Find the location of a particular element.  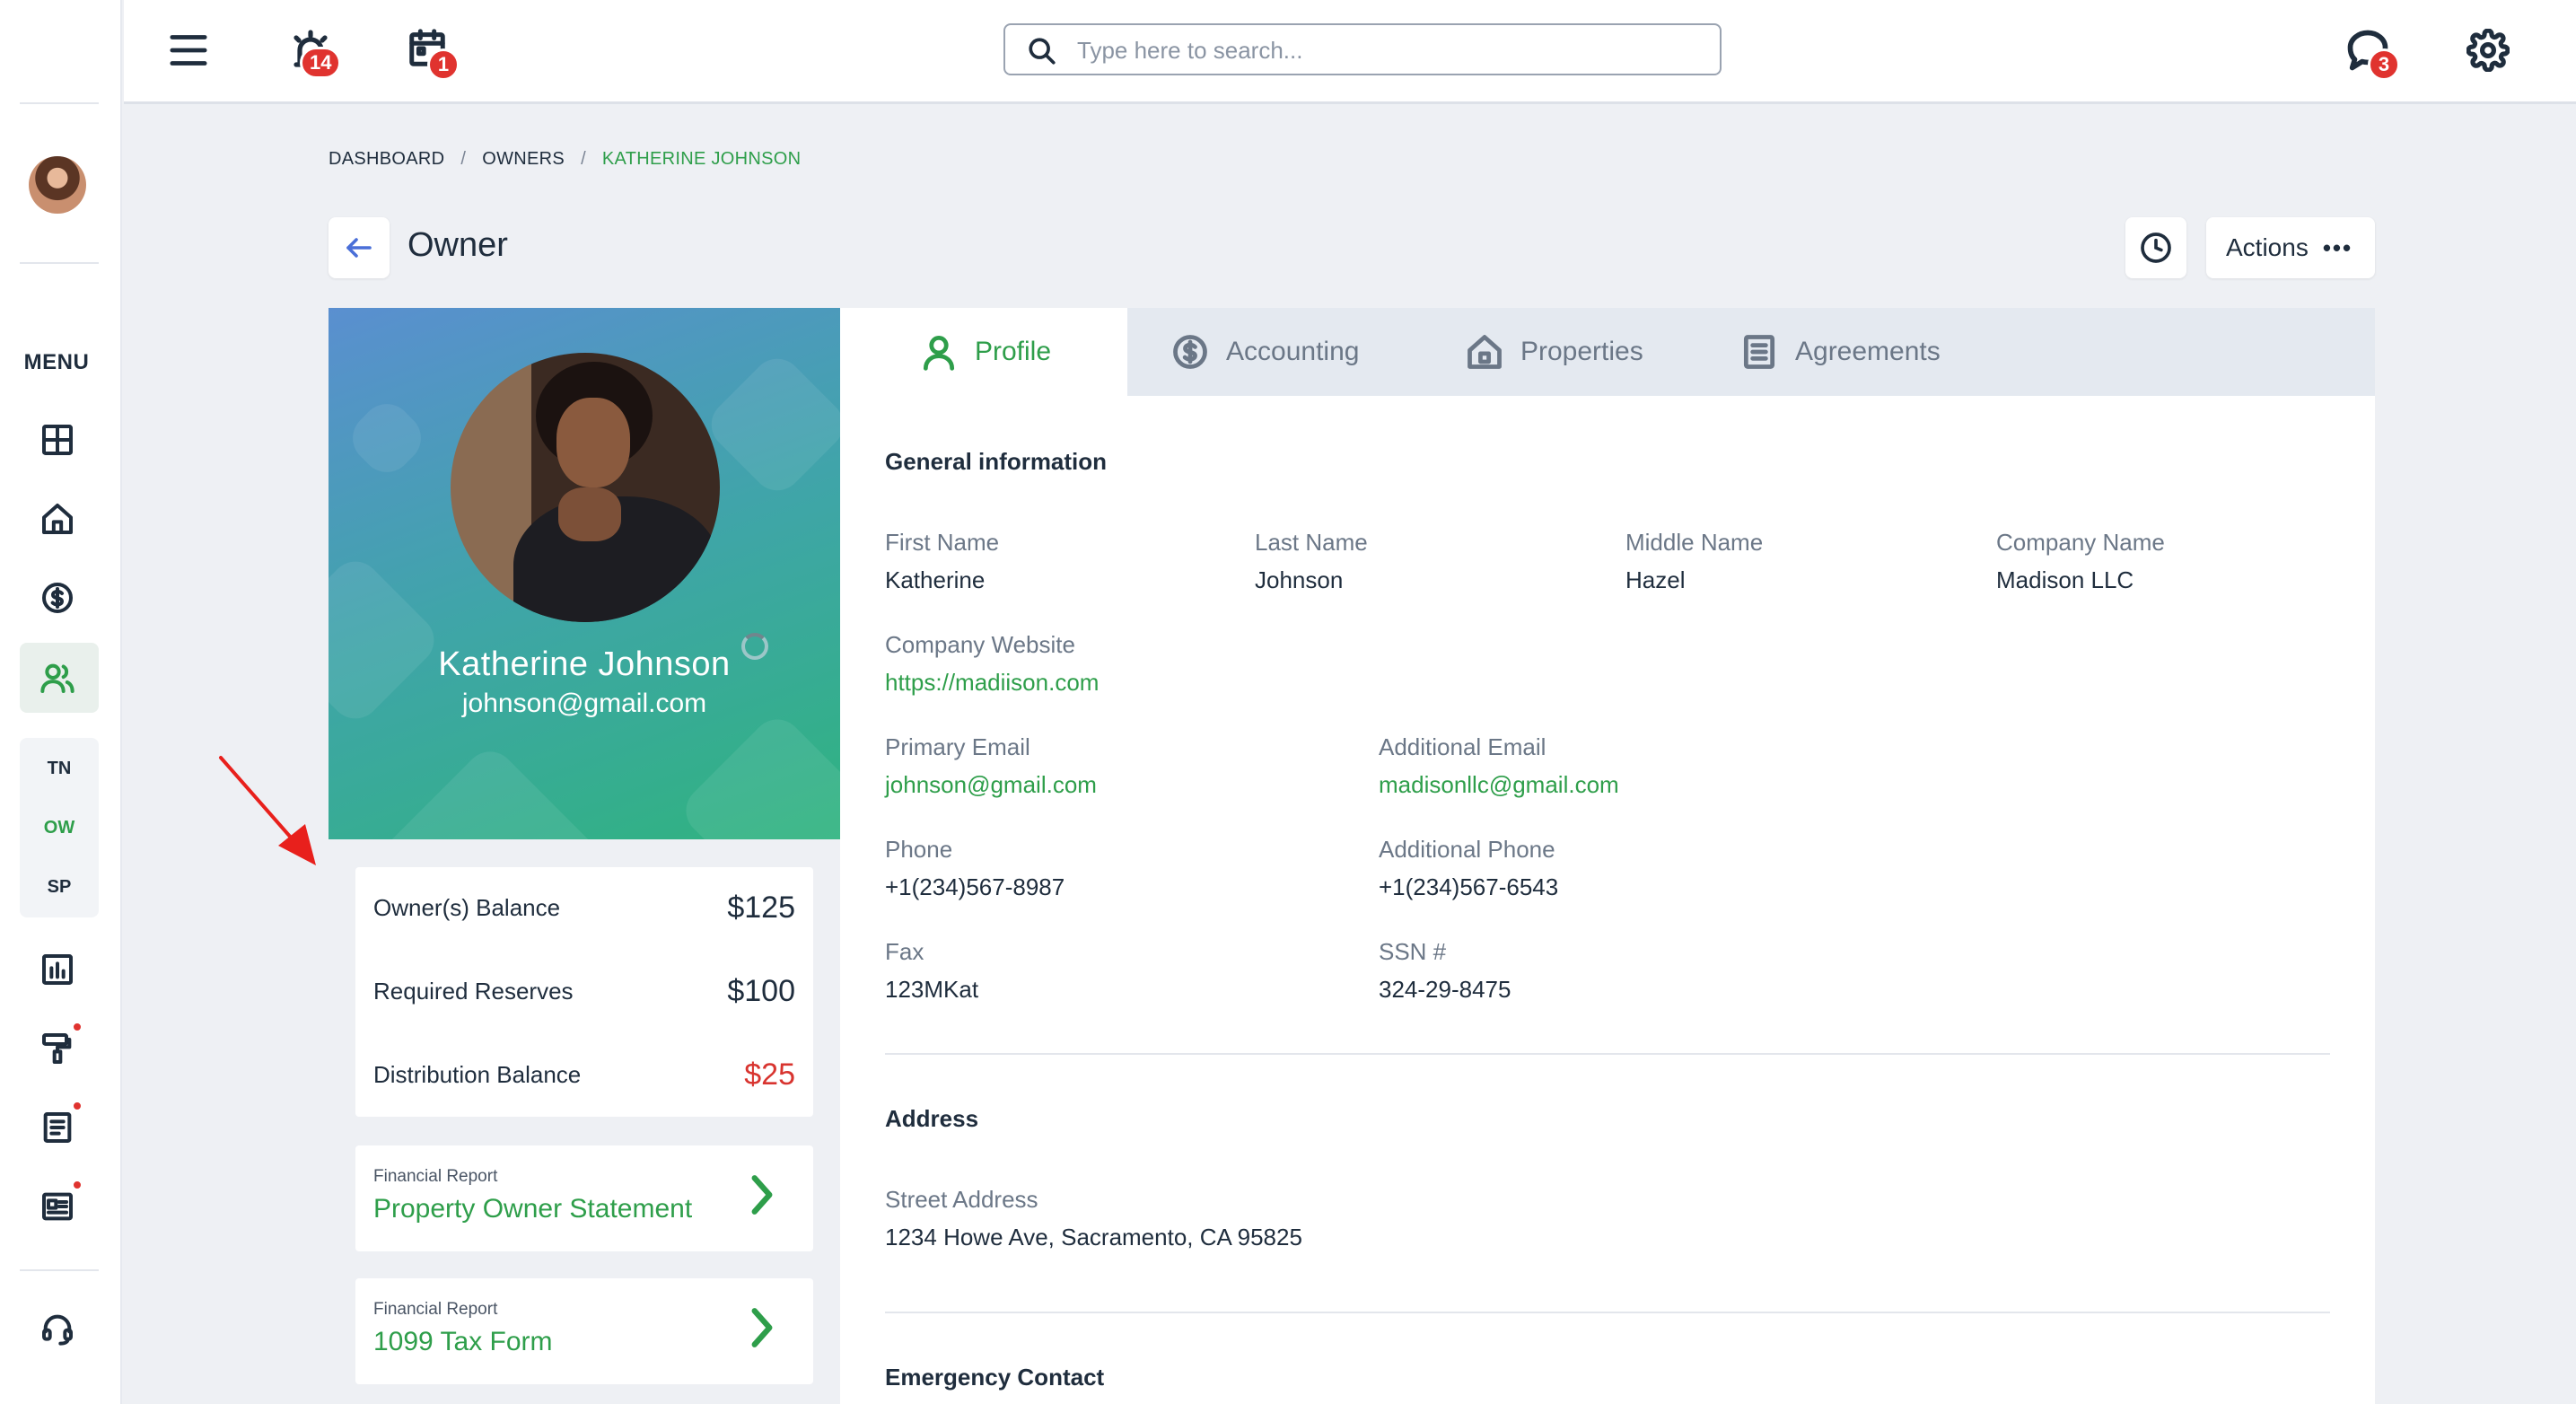

balance-row: Distribution Balance $25 is located at coordinates (584, 1074).